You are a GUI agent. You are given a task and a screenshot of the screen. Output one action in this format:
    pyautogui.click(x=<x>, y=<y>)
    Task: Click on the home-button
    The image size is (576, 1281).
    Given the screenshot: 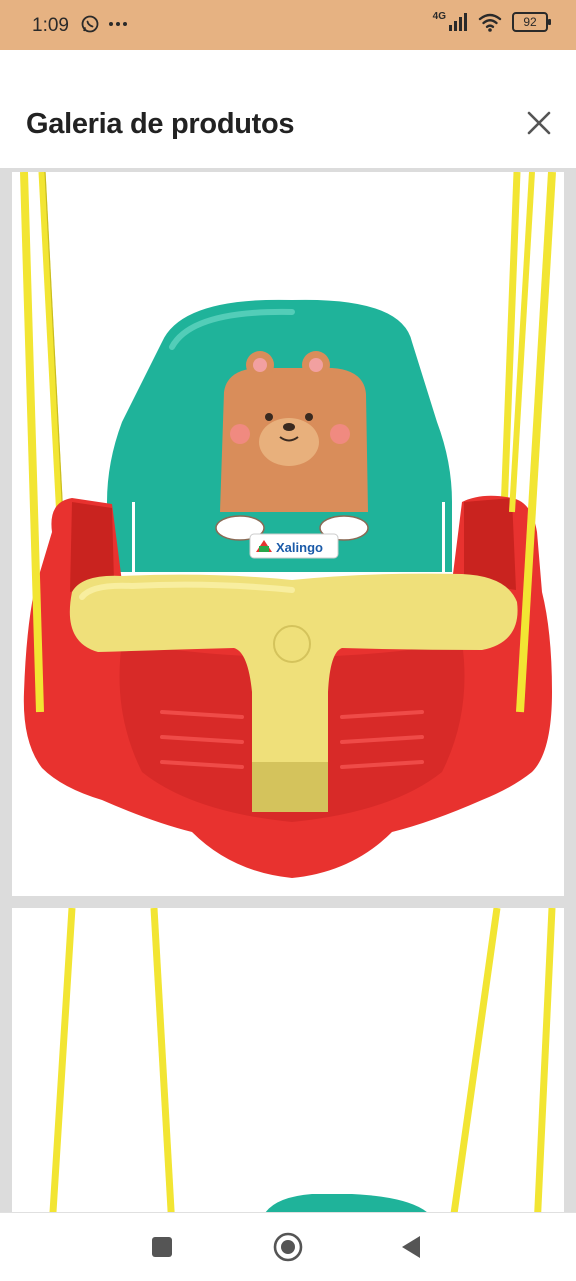 What is the action you would take?
    pyautogui.click(x=288, y=1247)
    